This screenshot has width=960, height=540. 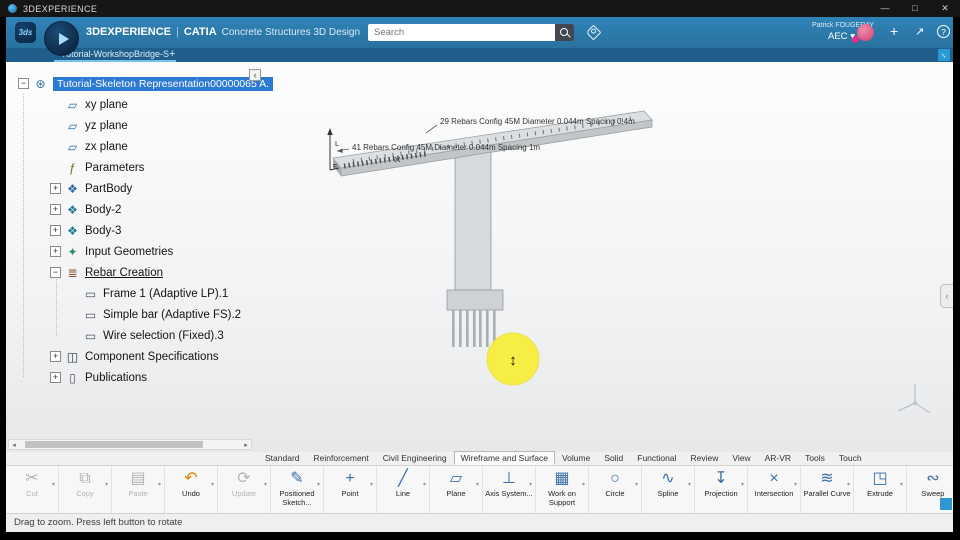 What do you see at coordinates (562, 489) in the screenshot?
I see `work-on-support-button: ▦ ▾ Work on Support` at bounding box center [562, 489].